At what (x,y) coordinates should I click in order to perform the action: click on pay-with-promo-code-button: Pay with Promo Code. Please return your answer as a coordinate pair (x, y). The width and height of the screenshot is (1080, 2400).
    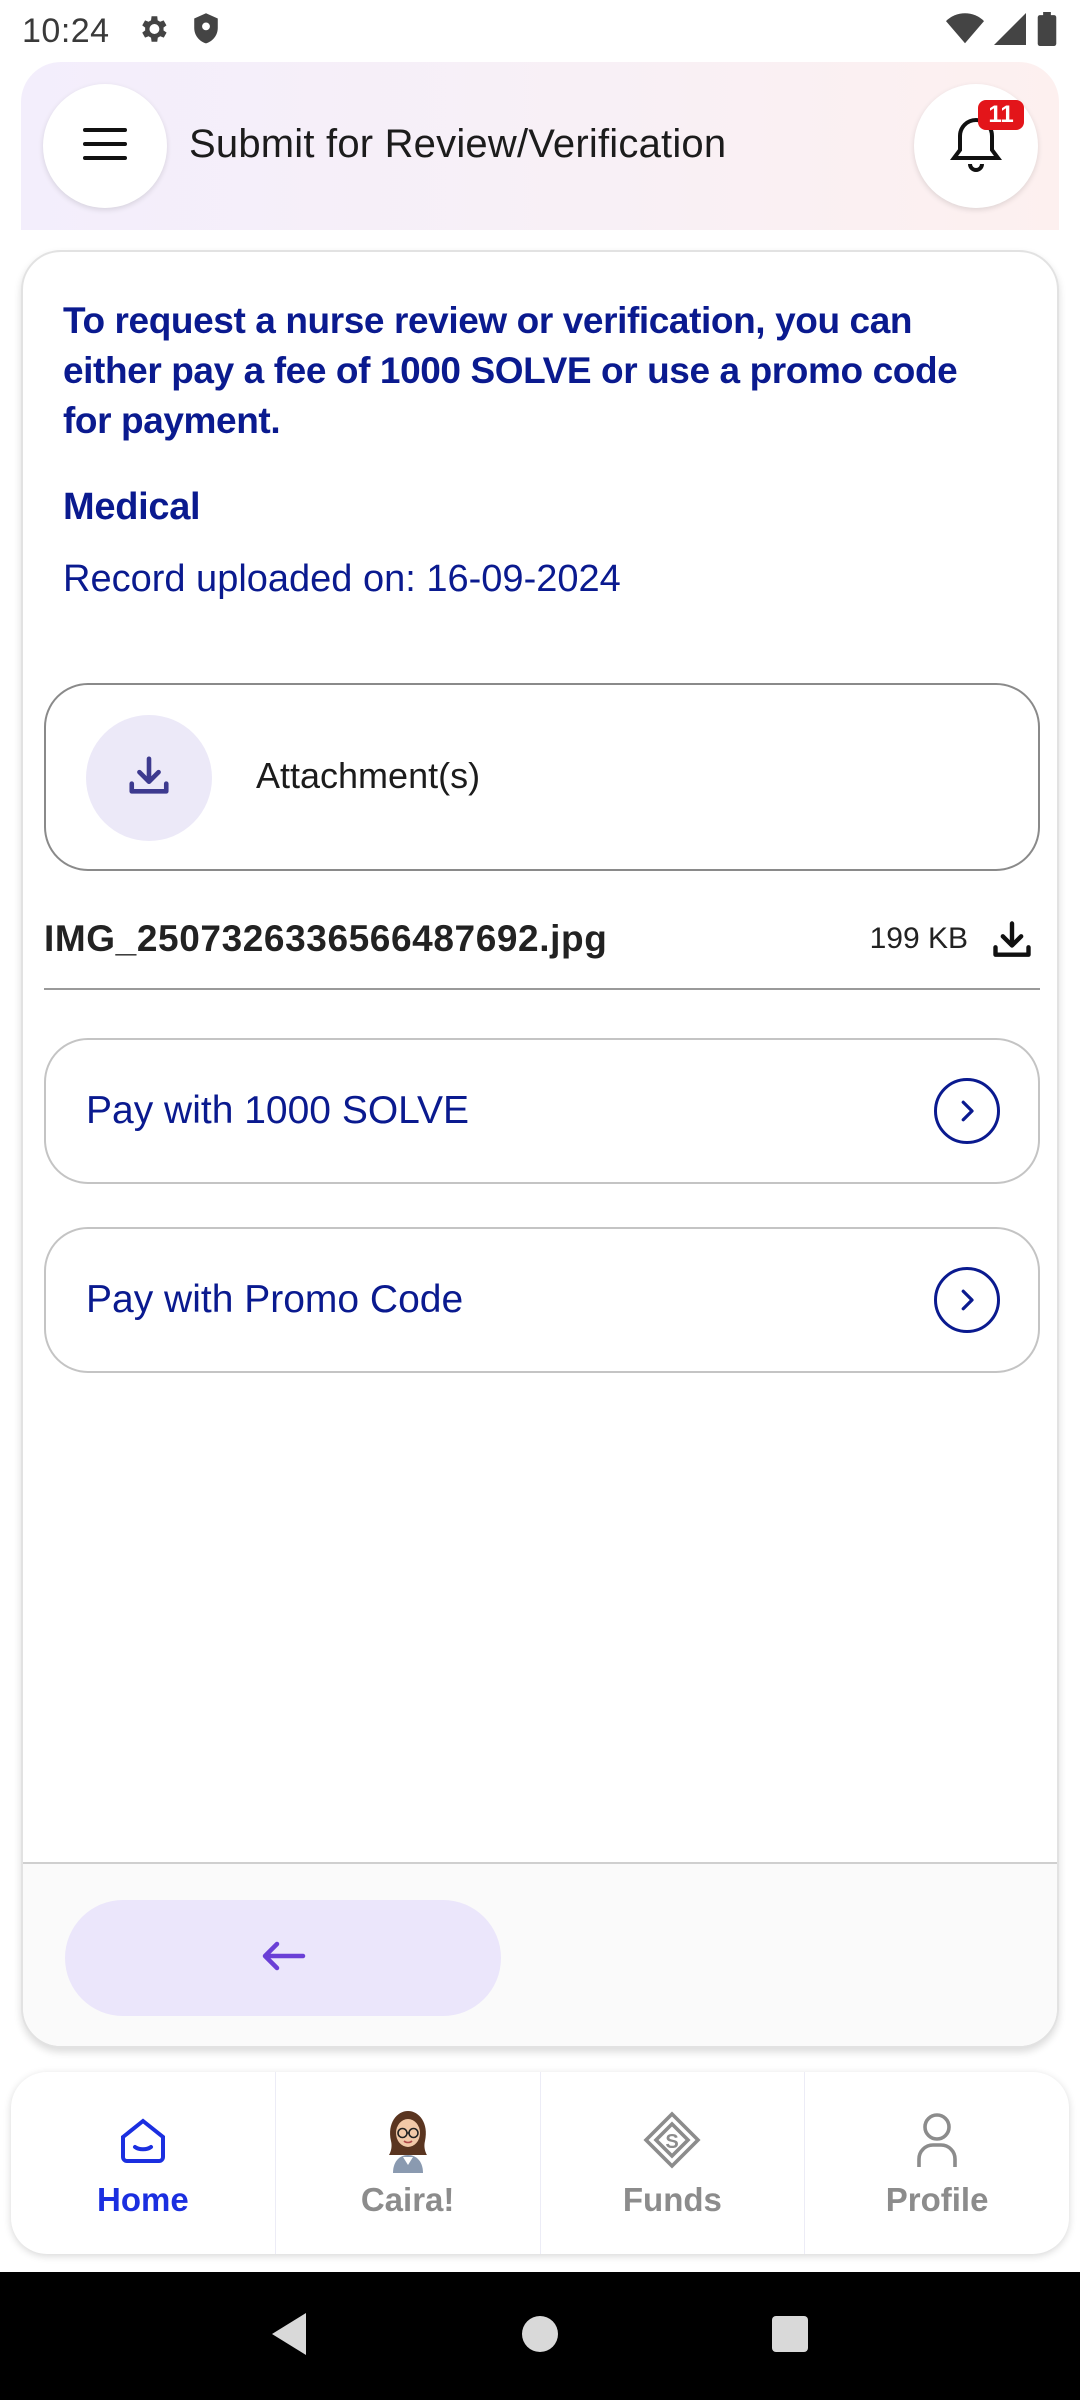
    Looking at the image, I should click on (542, 1300).